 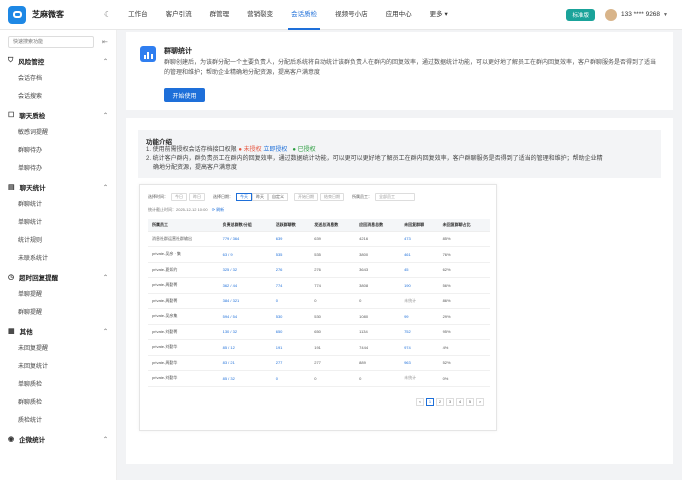 What do you see at coordinates (611, 14) in the screenshot?
I see `avatar` at bounding box center [611, 14].